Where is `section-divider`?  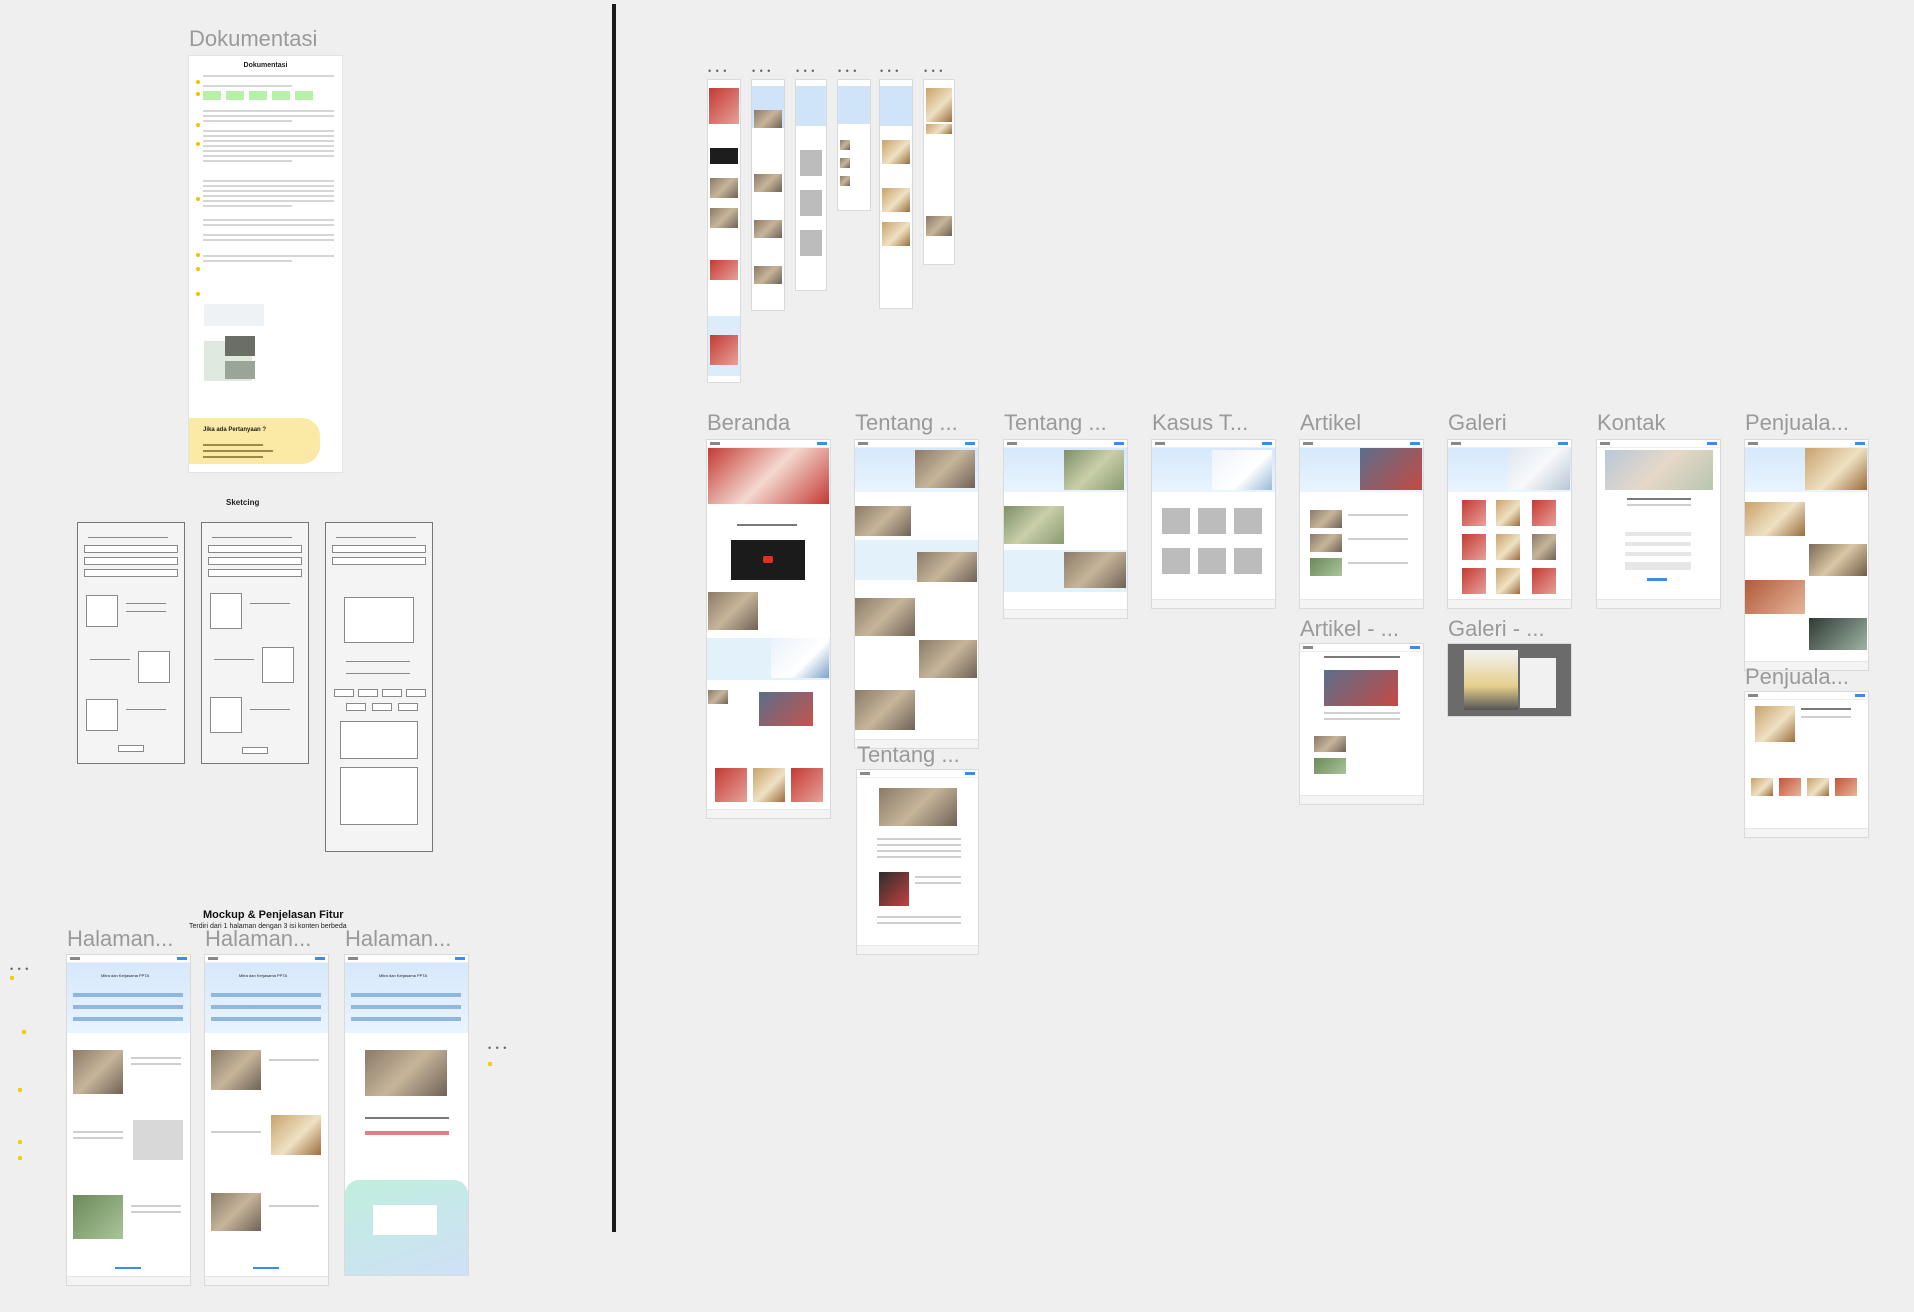 section-divider is located at coordinates (614, 618).